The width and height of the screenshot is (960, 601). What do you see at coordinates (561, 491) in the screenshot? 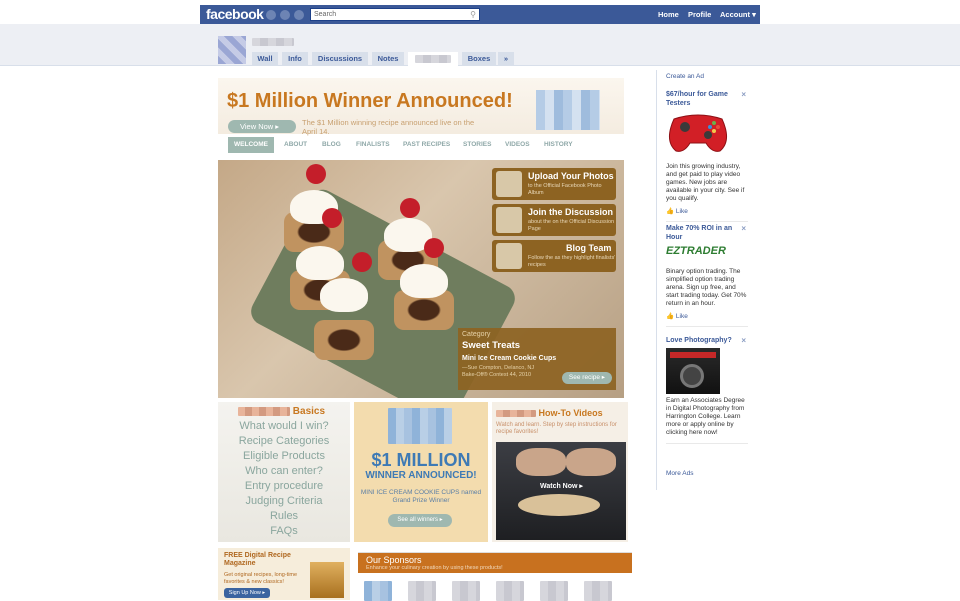
I see `video-thumbnail: Watch Now ▸` at bounding box center [561, 491].